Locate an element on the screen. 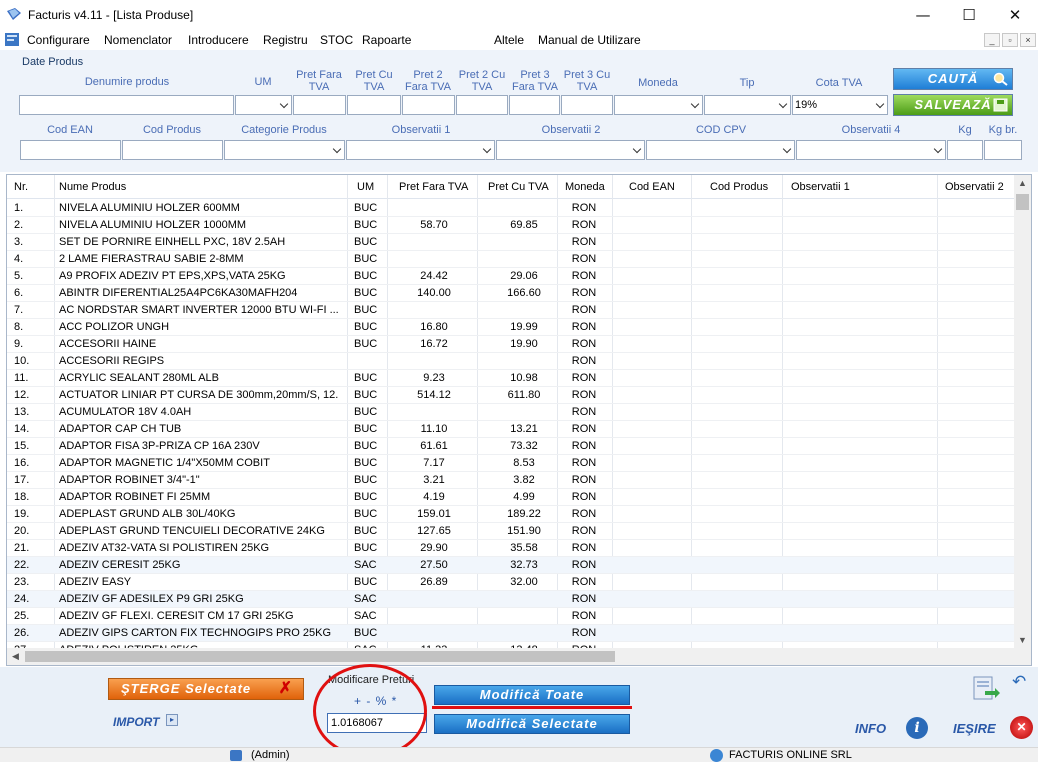 This screenshot has width=1038, height=762. pret-cu-input is located at coordinates (374, 105).